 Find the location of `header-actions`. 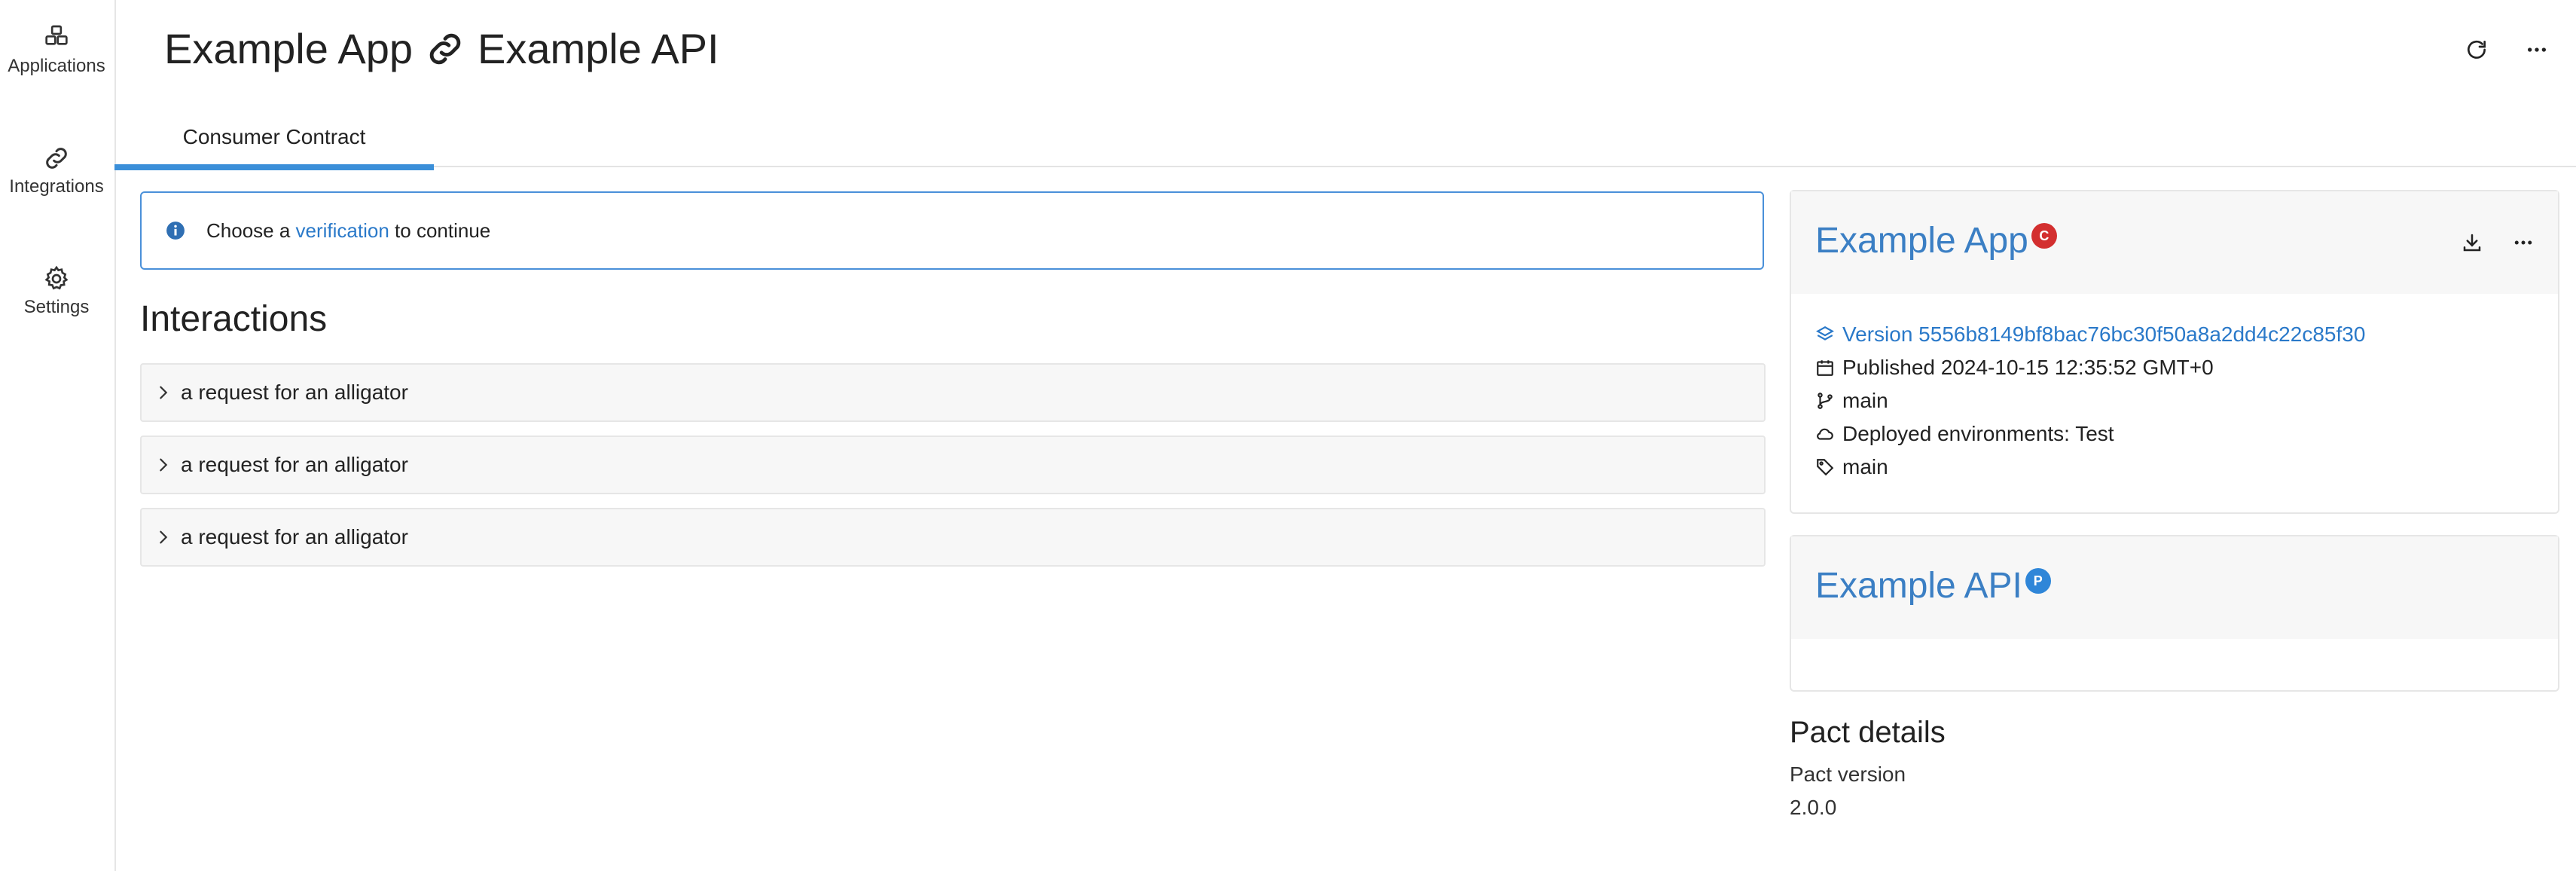

header-actions is located at coordinates (2507, 49).